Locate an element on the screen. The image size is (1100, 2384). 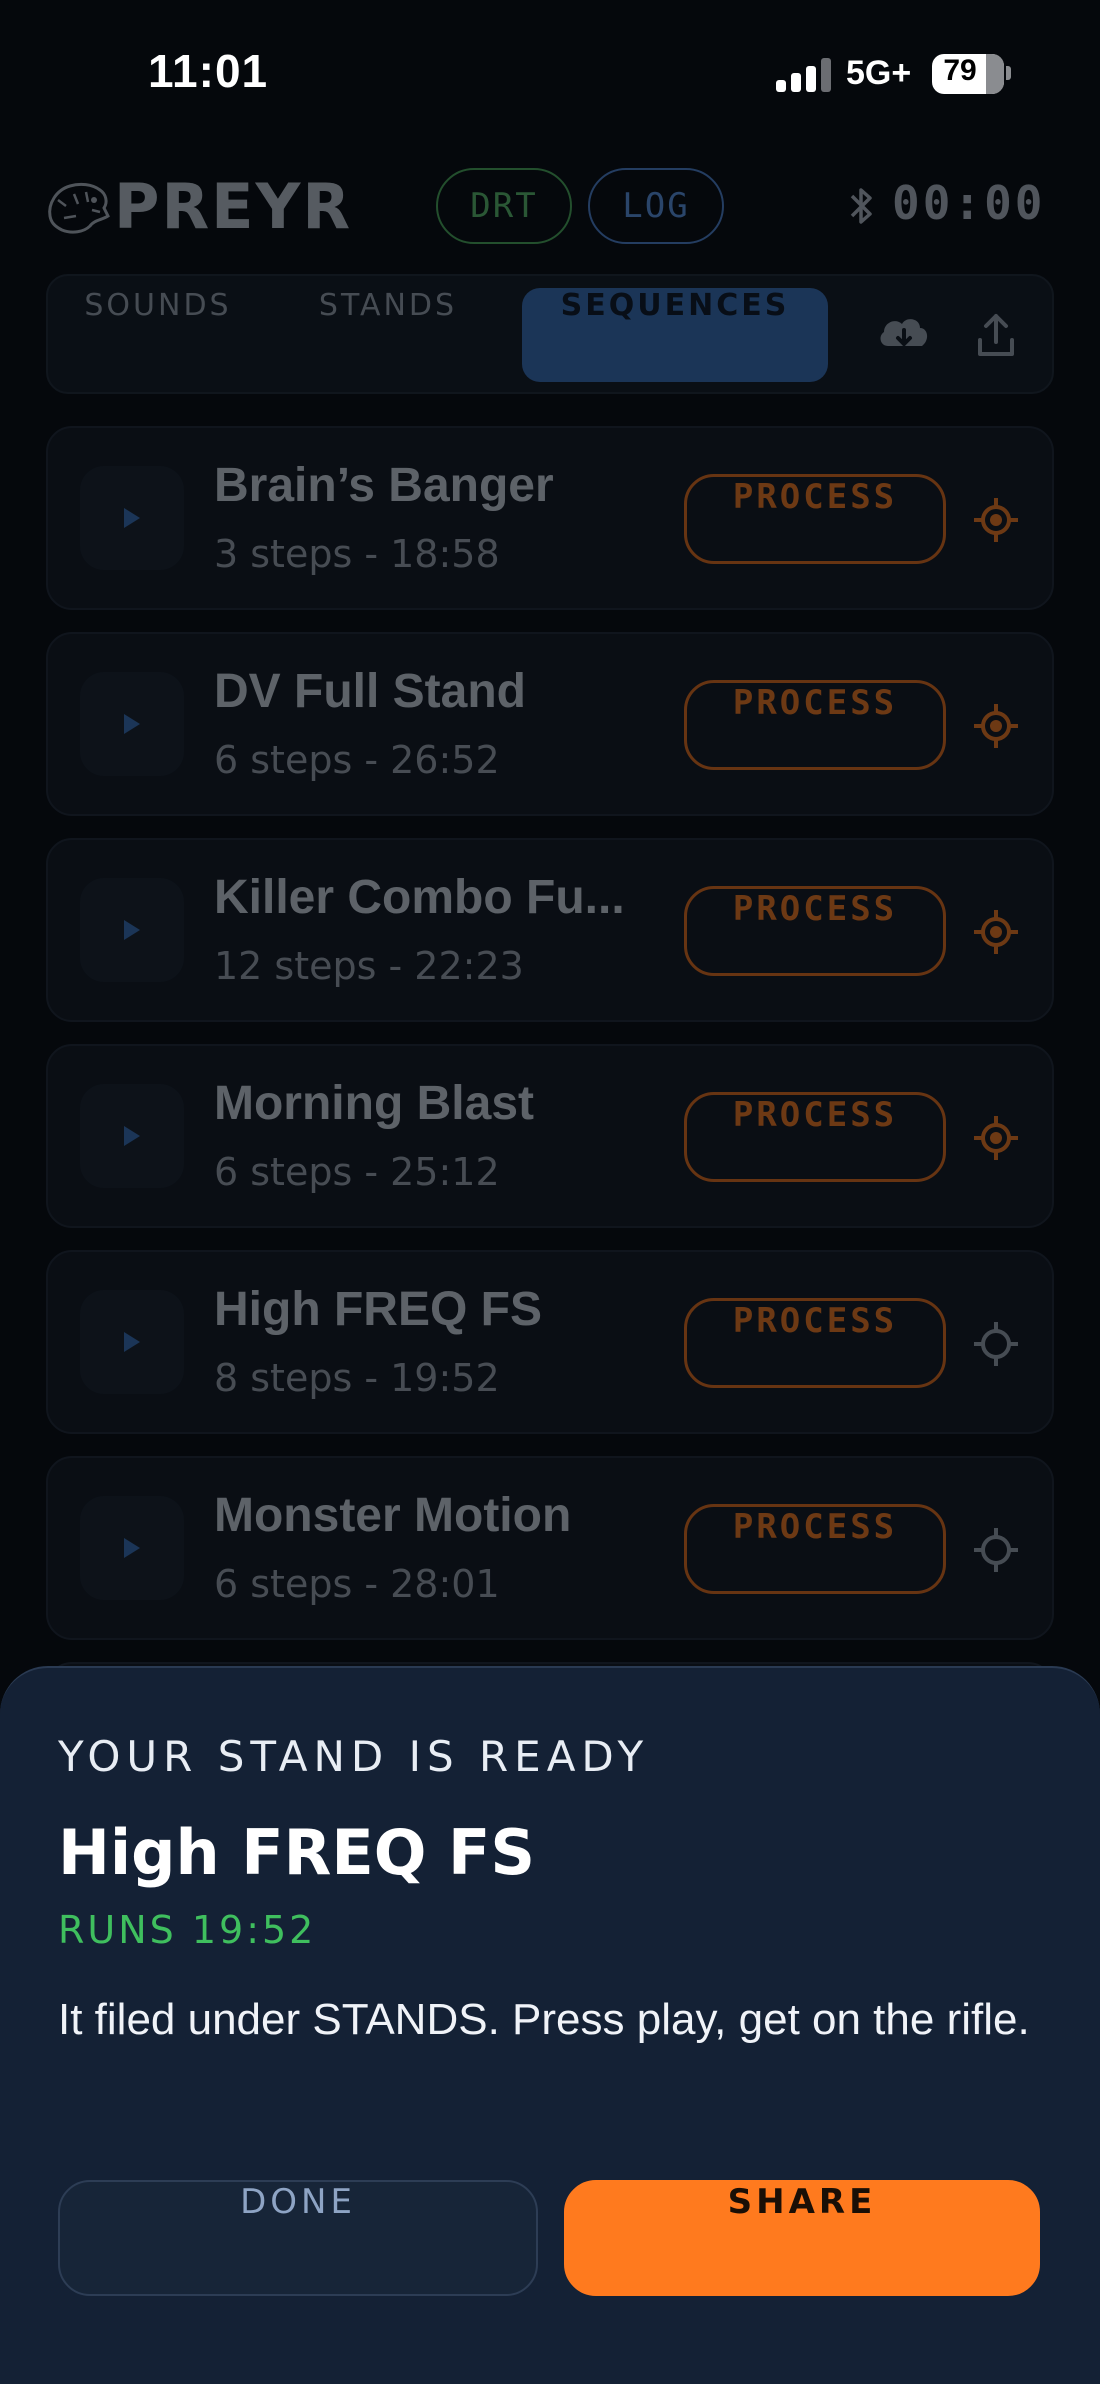
signal-icon is located at coordinates (804, 75).